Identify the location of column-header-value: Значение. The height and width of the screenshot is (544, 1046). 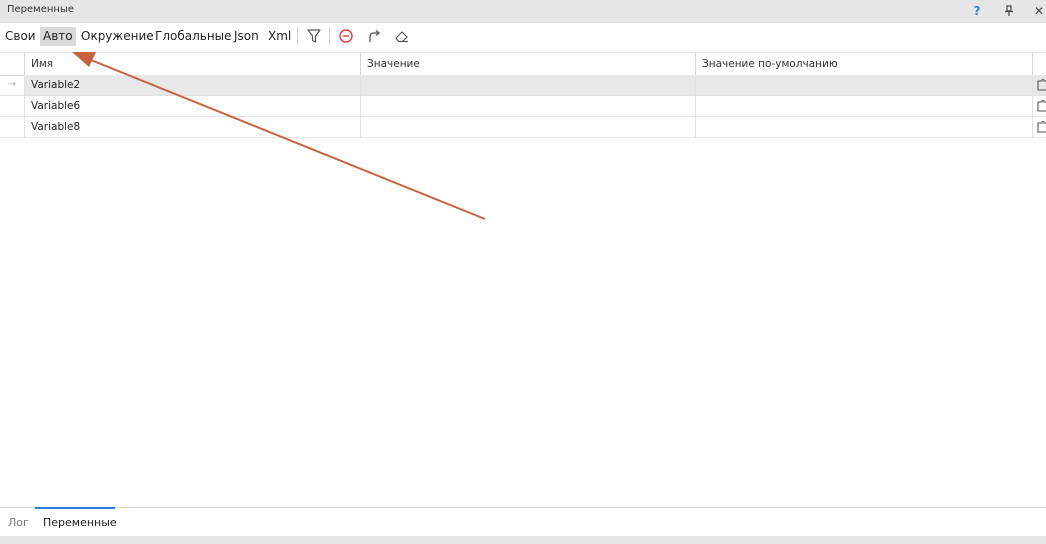
(527, 64).